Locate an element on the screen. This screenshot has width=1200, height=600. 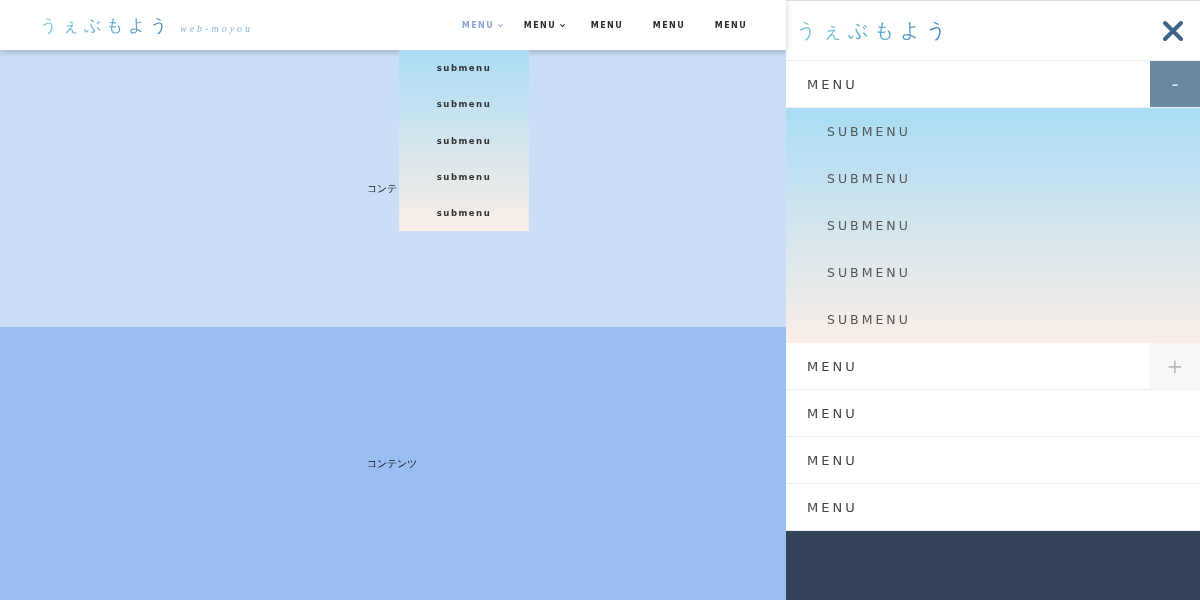
close-icon is located at coordinates (1173, 30).